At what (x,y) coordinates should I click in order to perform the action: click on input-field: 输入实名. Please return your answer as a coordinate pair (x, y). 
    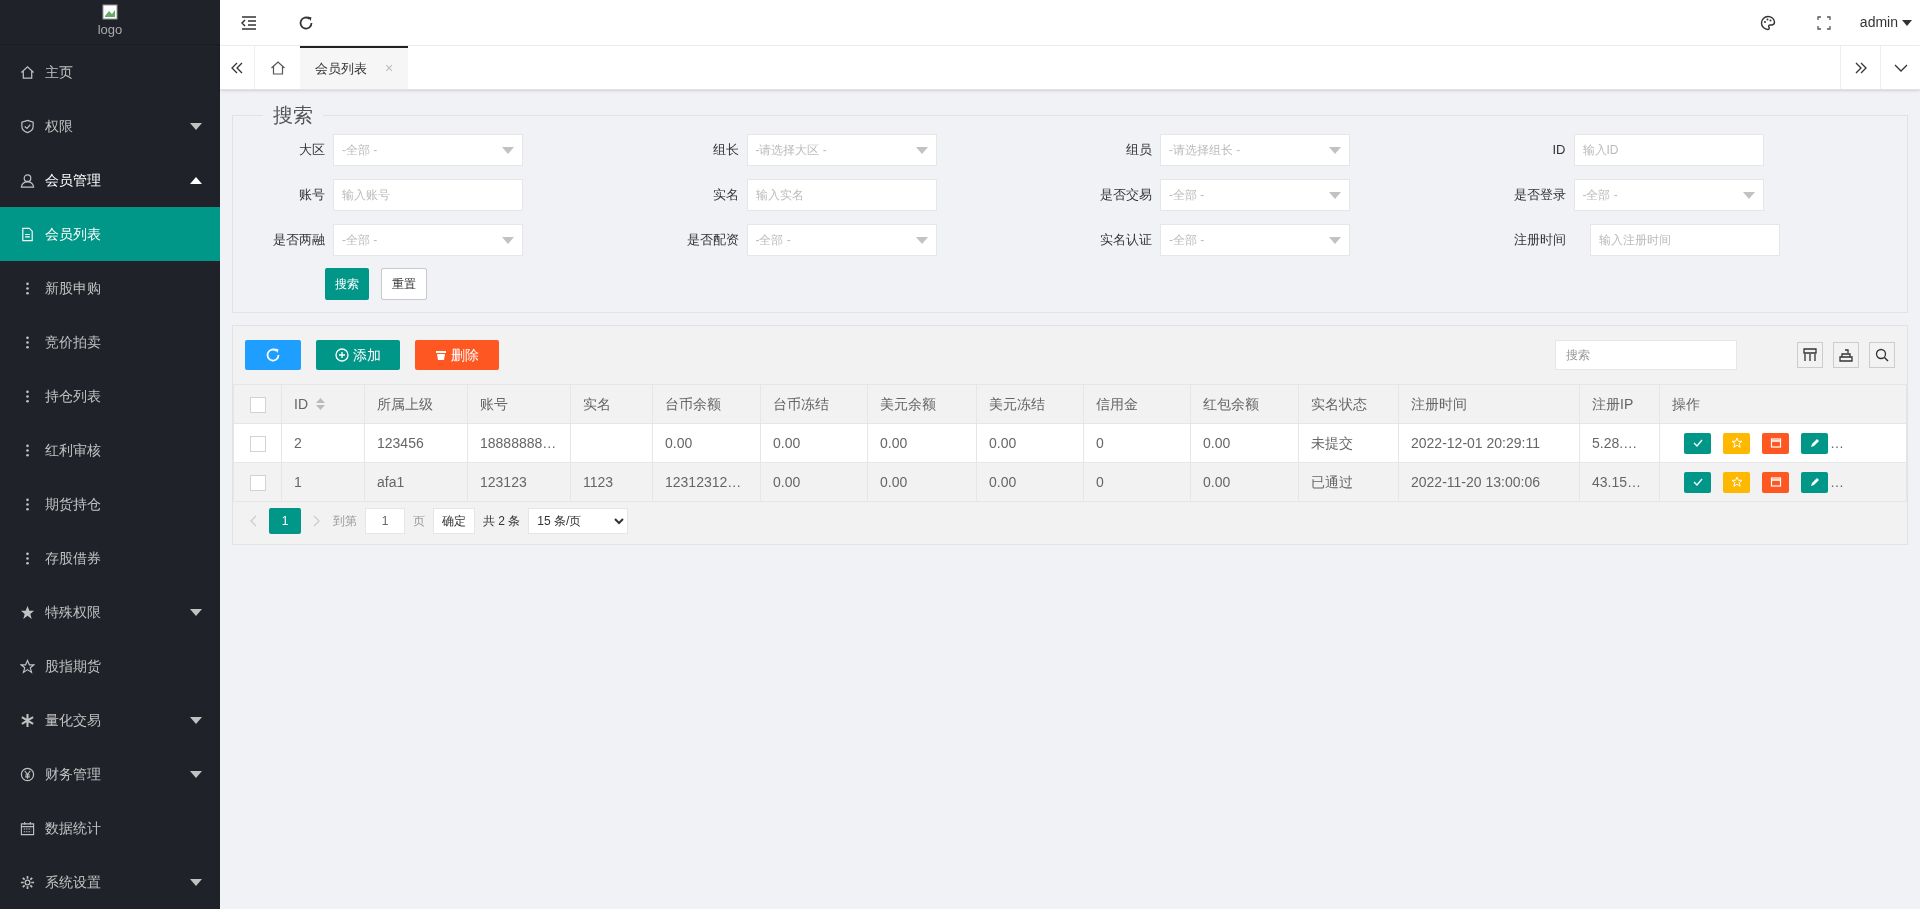
    Looking at the image, I should click on (841, 195).